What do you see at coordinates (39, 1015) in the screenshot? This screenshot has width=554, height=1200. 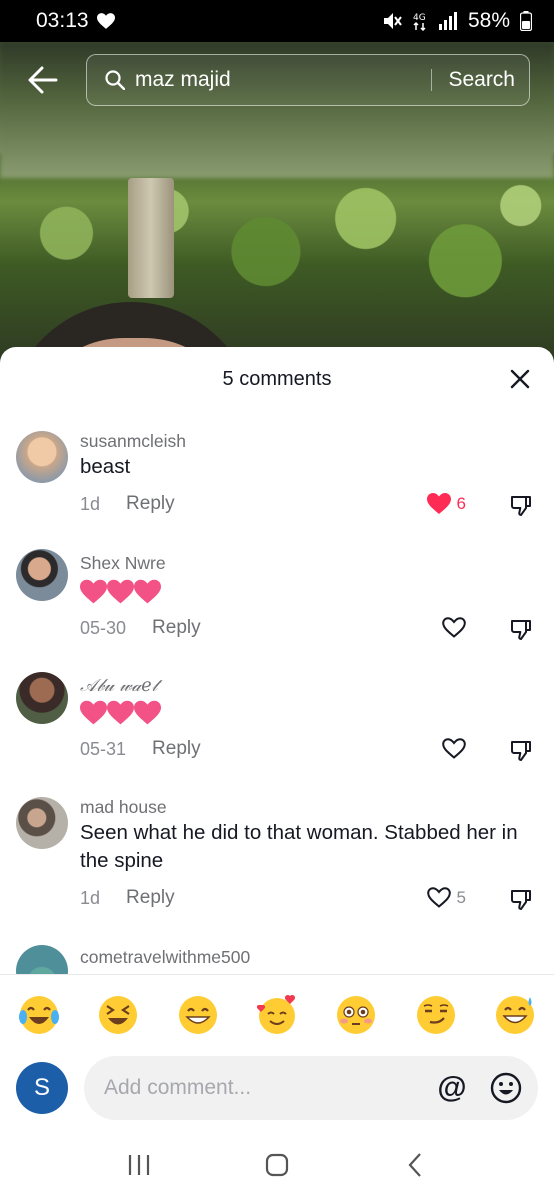 I see `face-with-tears-of-joy-icon` at bounding box center [39, 1015].